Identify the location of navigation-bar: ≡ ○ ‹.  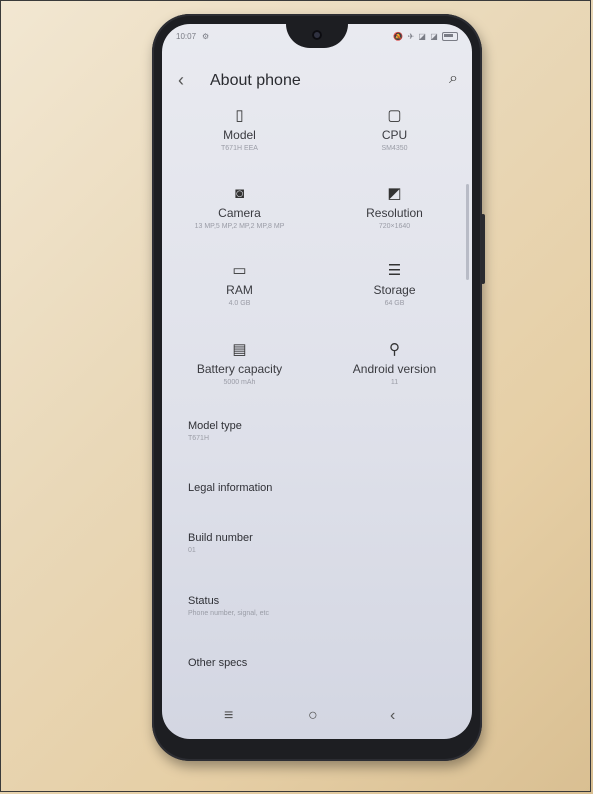
(317, 719).